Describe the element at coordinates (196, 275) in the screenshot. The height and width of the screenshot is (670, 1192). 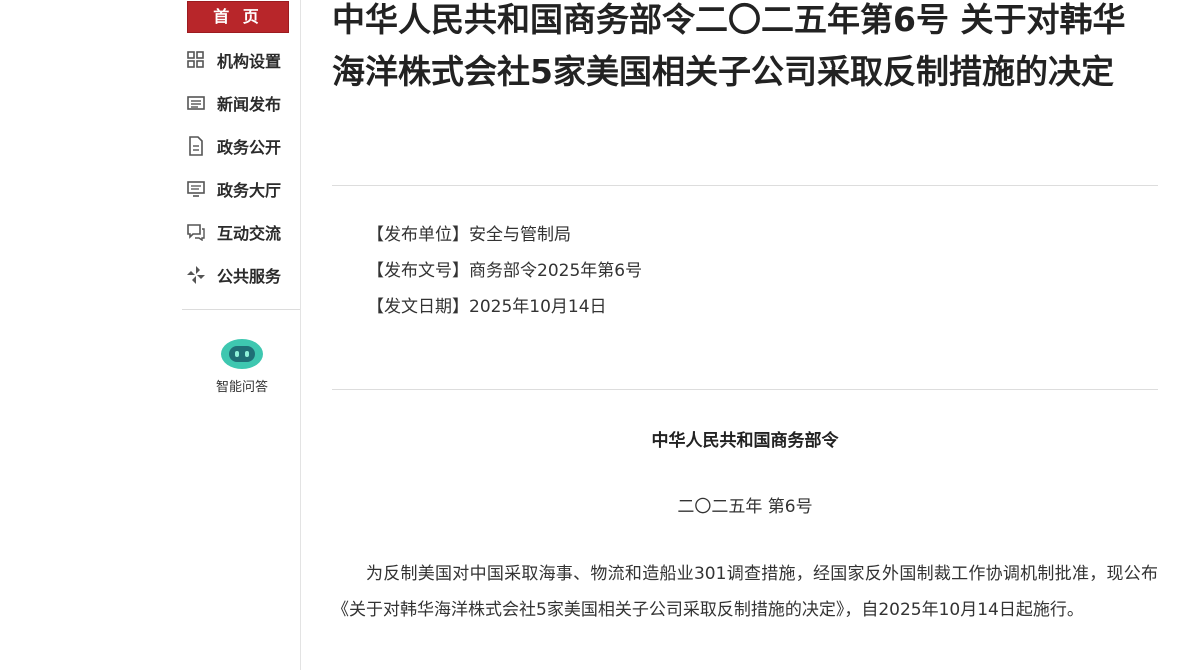
I see `service-icon` at that location.